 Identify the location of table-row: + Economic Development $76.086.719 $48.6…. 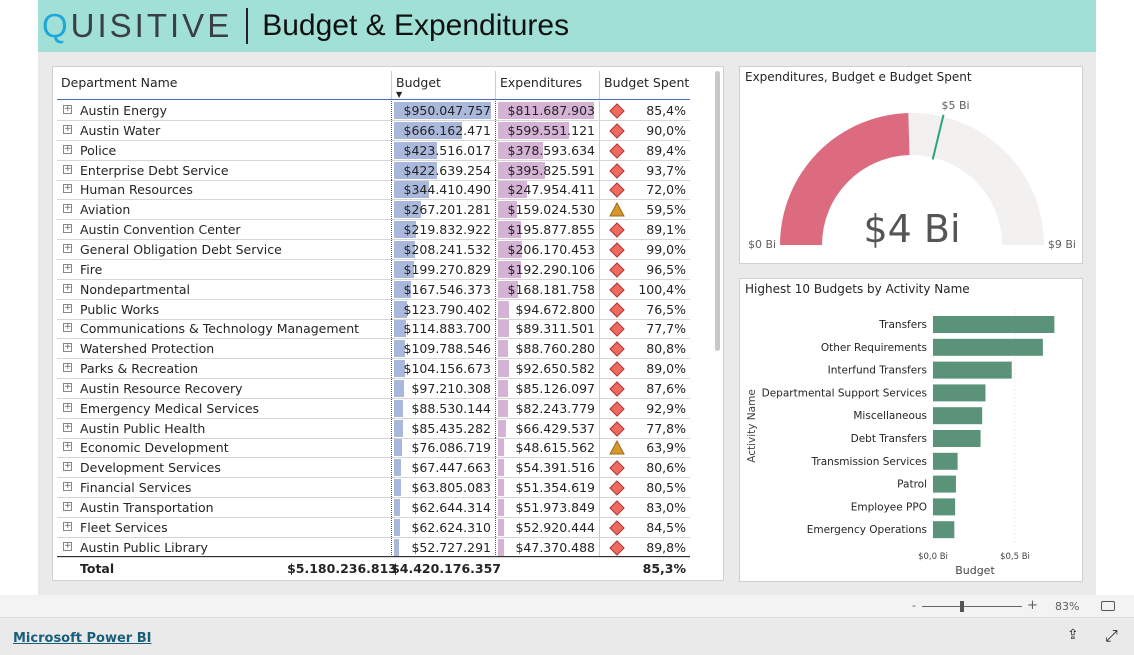
(373, 448).